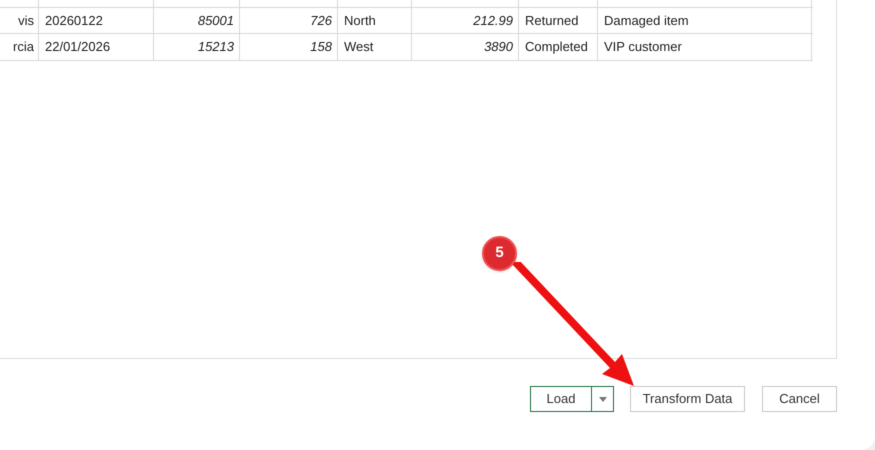 The width and height of the screenshot is (875, 450). What do you see at coordinates (289, 20) in the screenshot?
I see `table-cell: 726` at bounding box center [289, 20].